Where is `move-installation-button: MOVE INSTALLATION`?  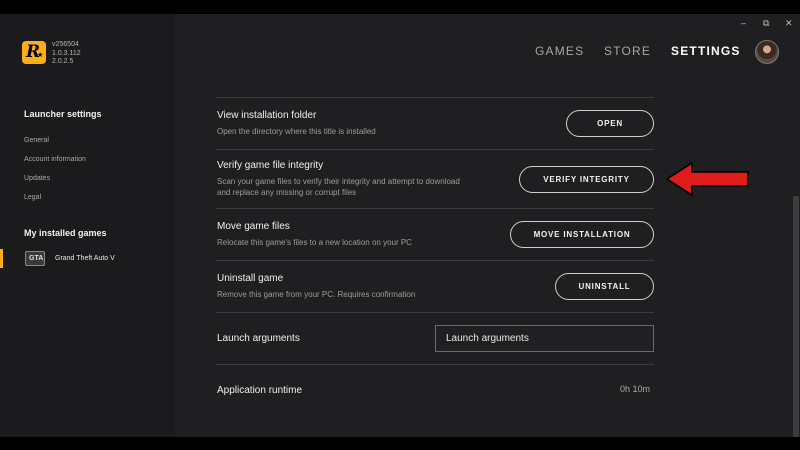
move-installation-button: MOVE INSTALLATION is located at coordinates (582, 234).